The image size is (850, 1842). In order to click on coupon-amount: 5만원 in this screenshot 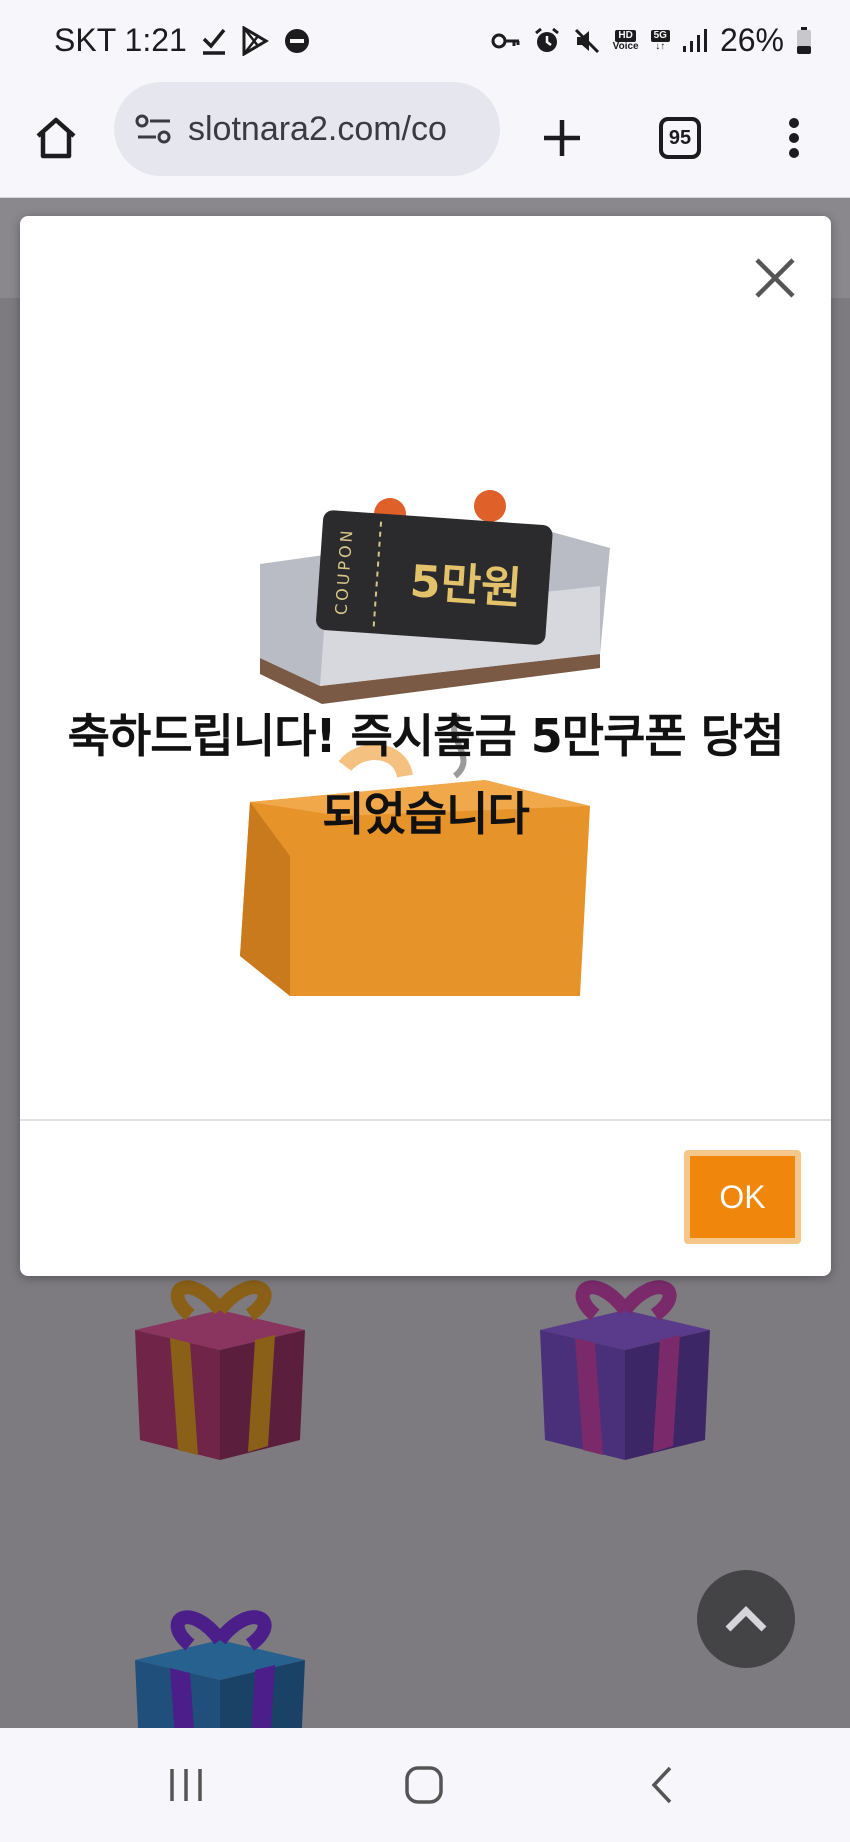, I will do `click(465, 585)`.